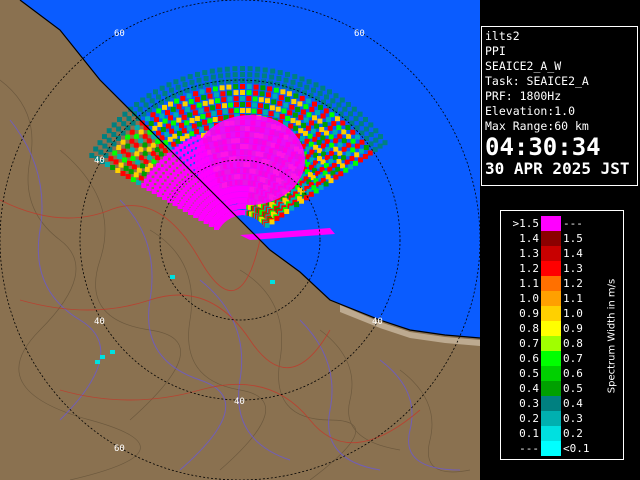 Image resolution: width=640 pixels, height=480 pixels. What do you see at coordinates (529, 358) in the screenshot?
I see `legend-row-lower: 0.6` at bounding box center [529, 358].